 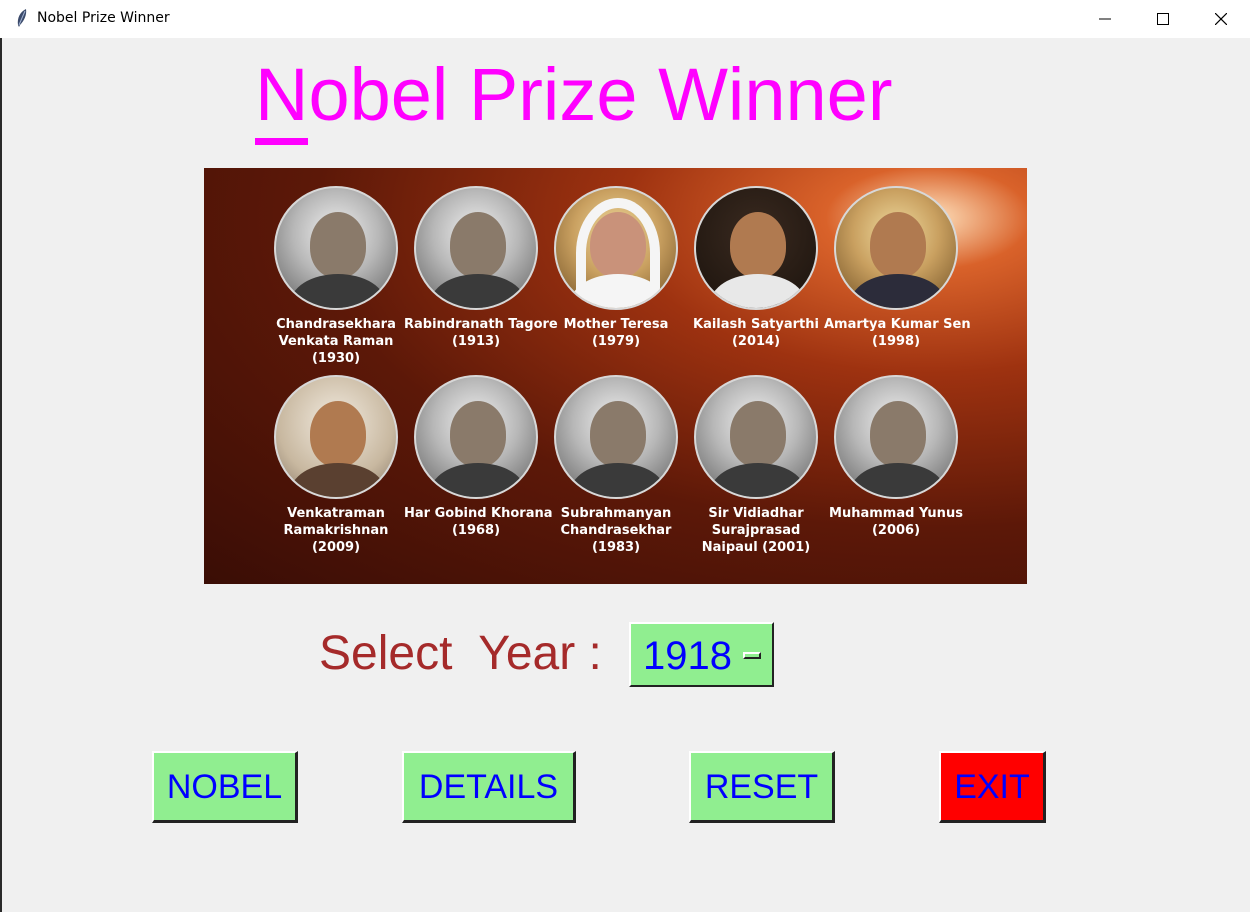 I want to click on laureate-caption: Venkatraman Ramakrishnan (2009), so click(x=336, y=530).